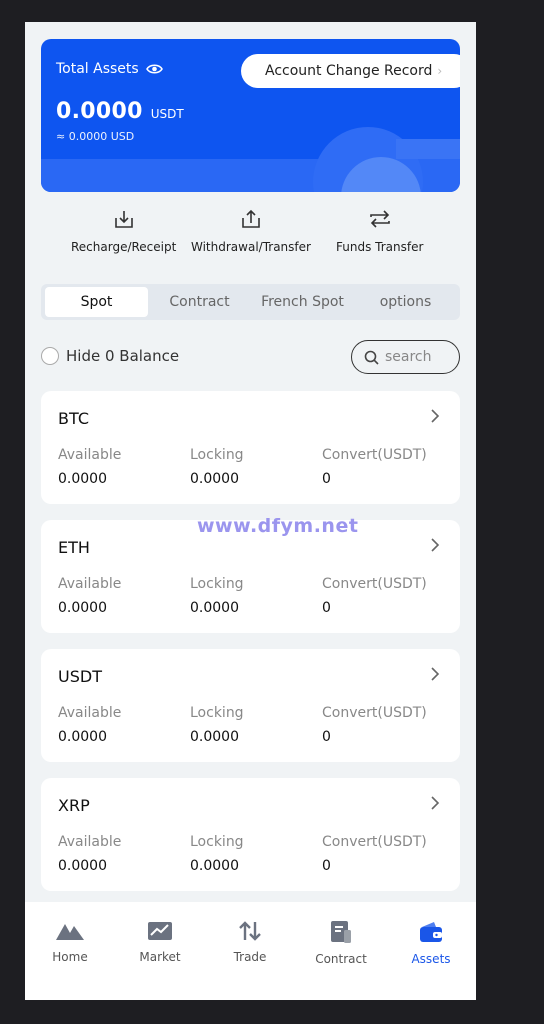  Describe the element at coordinates (160, 931) in the screenshot. I see `chart-icon` at that location.